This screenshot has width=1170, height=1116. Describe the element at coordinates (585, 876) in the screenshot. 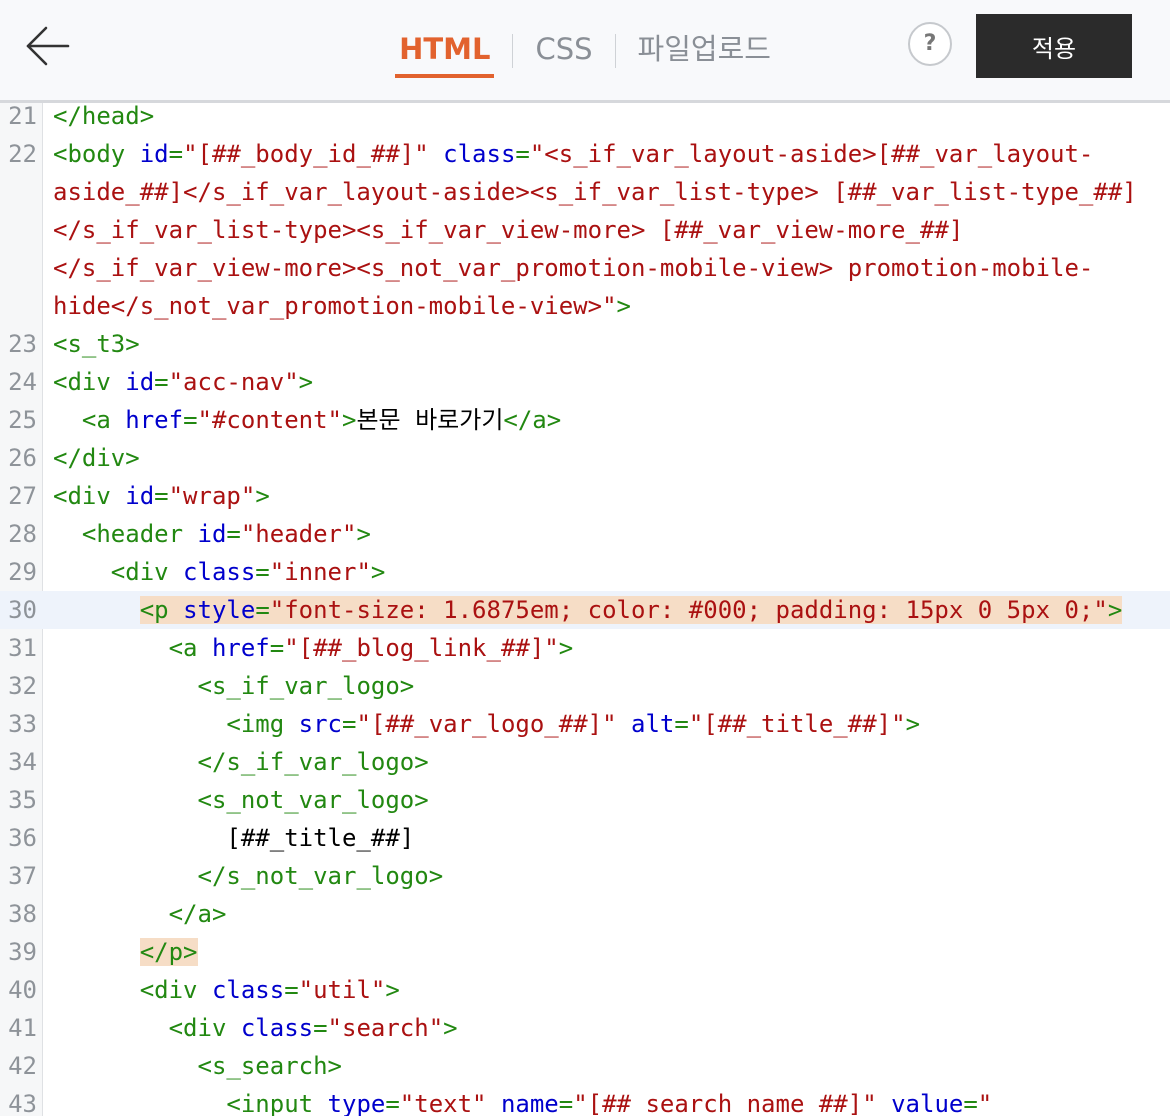

I see `code-line: 37 </s_not_var_logo>` at that location.